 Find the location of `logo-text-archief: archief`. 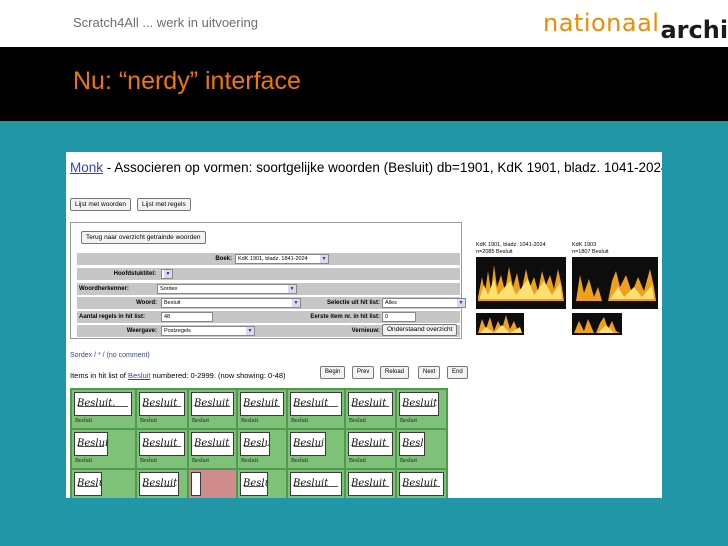

logo-text-archief: archief is located at coordinates (694, 30).